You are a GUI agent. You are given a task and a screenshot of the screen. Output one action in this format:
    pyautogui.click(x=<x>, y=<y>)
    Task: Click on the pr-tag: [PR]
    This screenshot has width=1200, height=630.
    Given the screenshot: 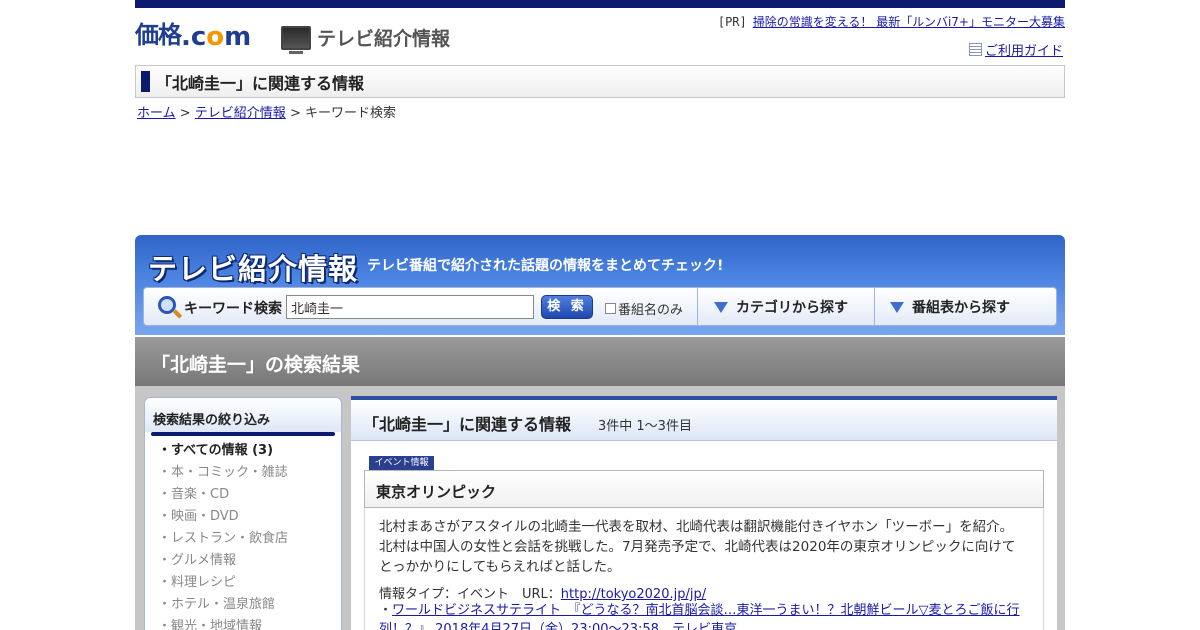 What is the action you would take?
    pyautogui.click(x=732, y=22)
    